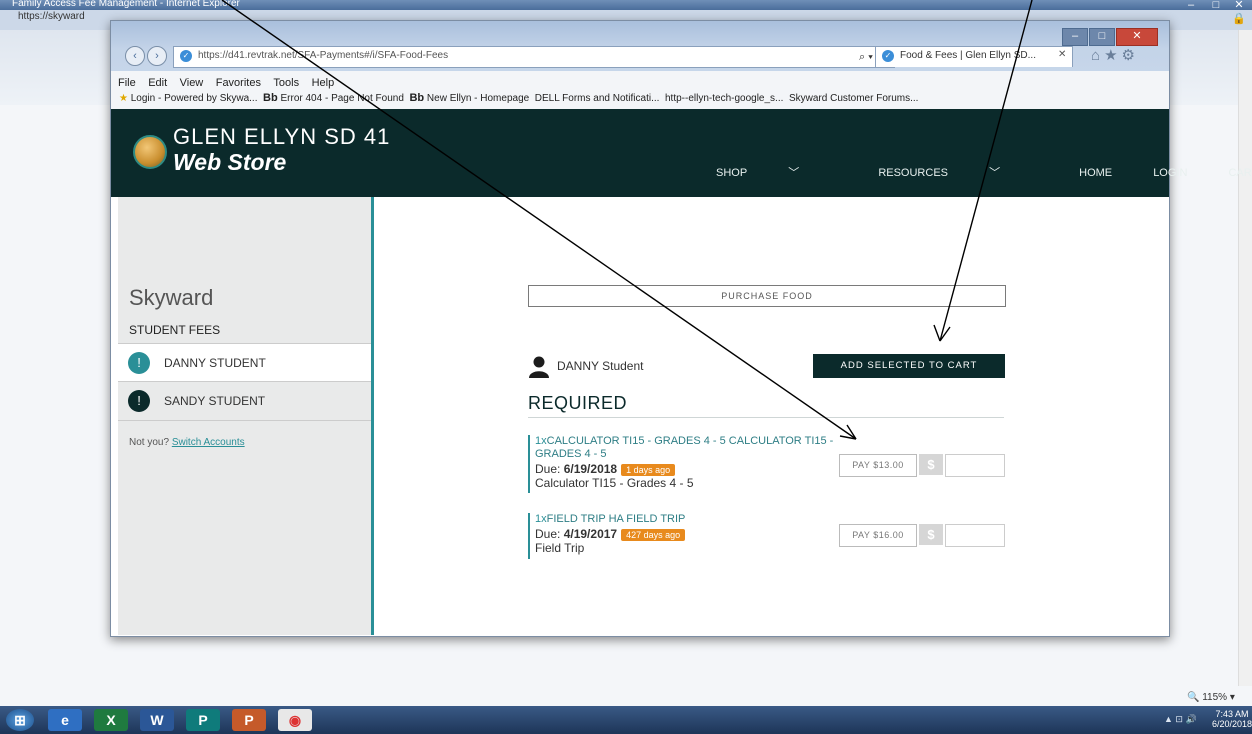 The height and width of the screenshot is (734, 1252). Describe the element at coordinates (909, 366) in the screenshot. I see `add-selected-to-cart-button: ADD SELECTED TO CART` at that location.